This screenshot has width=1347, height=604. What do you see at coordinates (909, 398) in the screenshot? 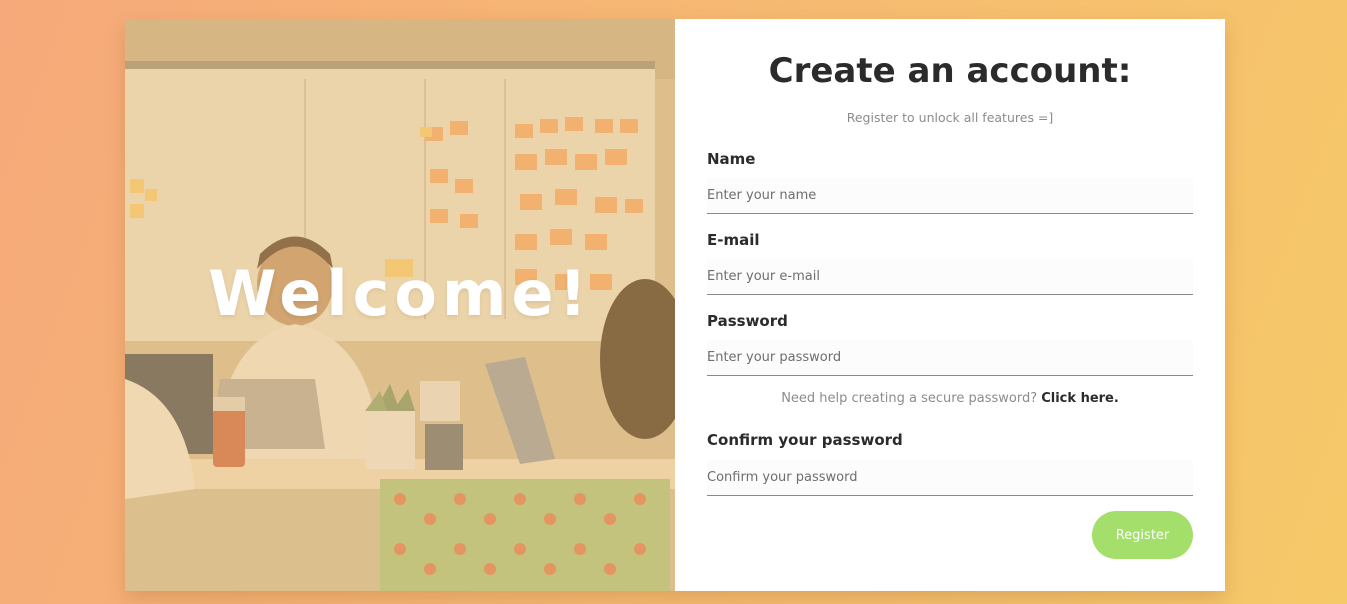
I see `password-help-text: Need help creating a secure password?` at bounding box center [909, 398].